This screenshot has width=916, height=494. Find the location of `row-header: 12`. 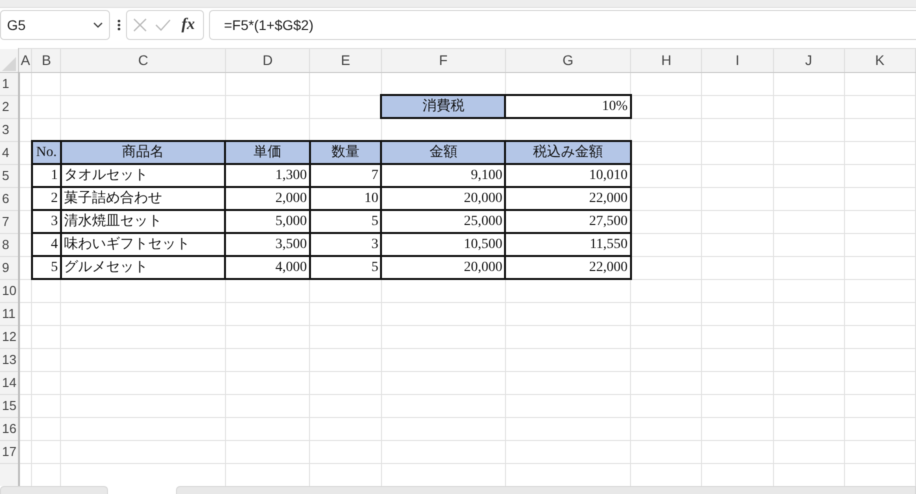

row-header: 12 is located at coordinates (9, 336).